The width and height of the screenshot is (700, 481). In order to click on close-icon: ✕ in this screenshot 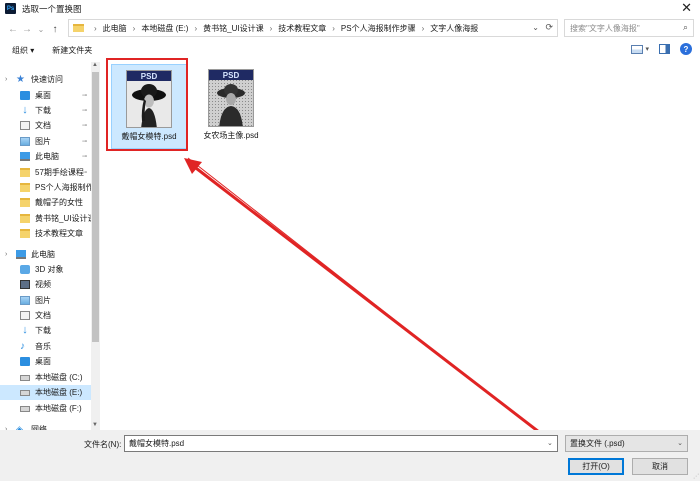, I will do `click(686, 8)`.